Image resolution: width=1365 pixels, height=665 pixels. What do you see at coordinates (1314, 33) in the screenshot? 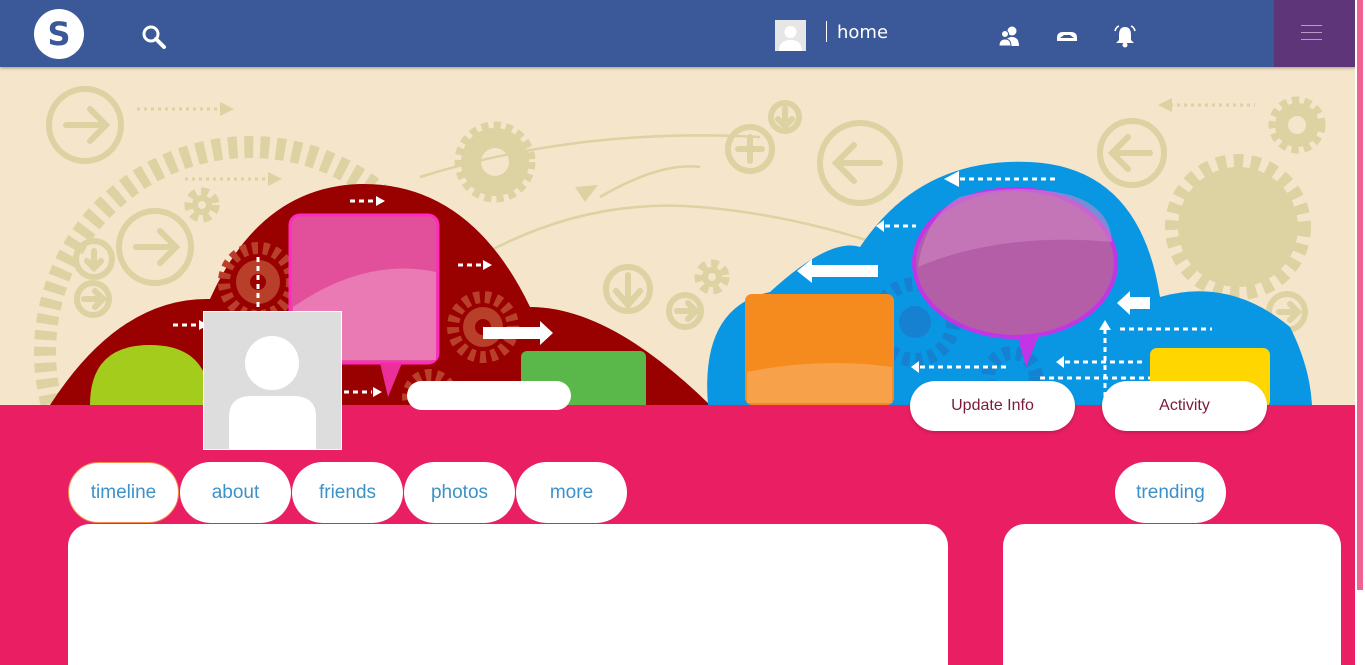
I see `menu-button` at bounding box center [1314, 33].